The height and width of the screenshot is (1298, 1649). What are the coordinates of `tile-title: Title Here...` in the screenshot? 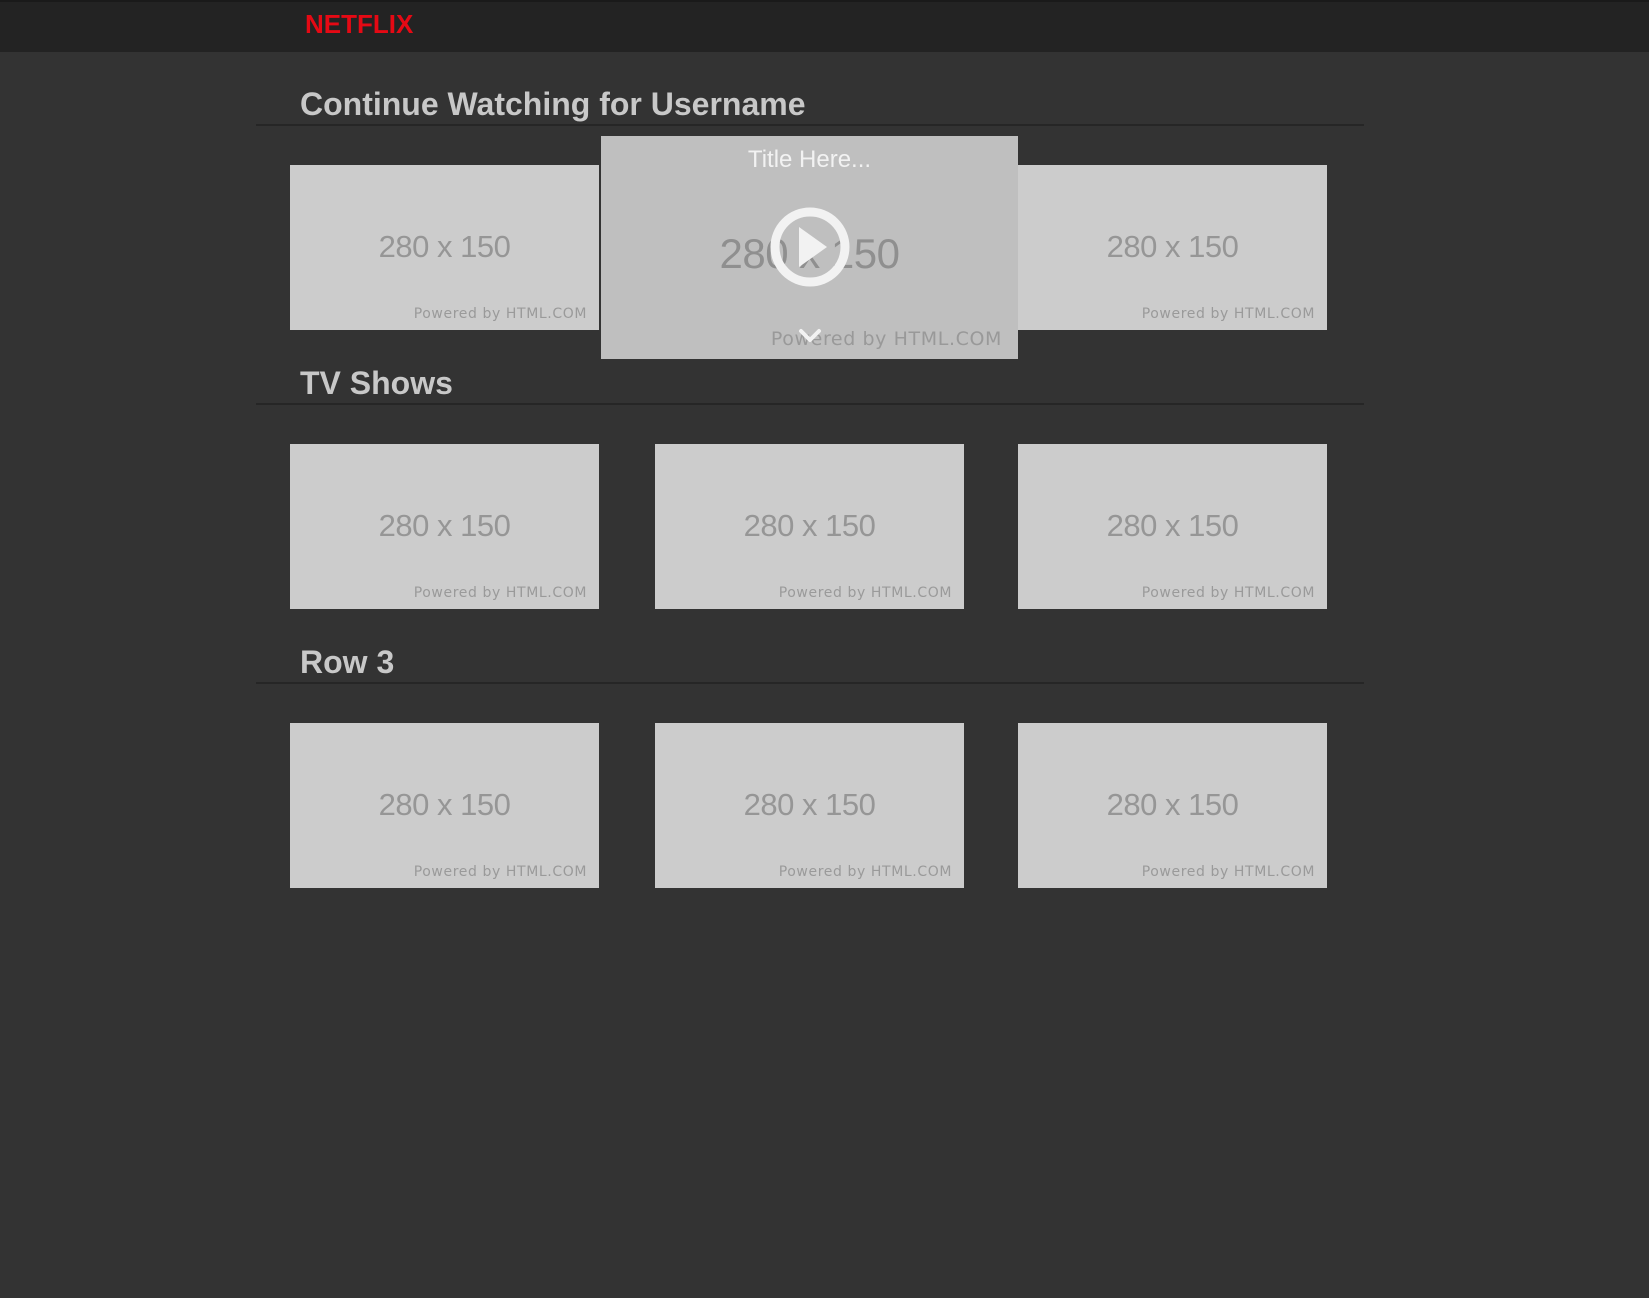 It's located at (809, 159).